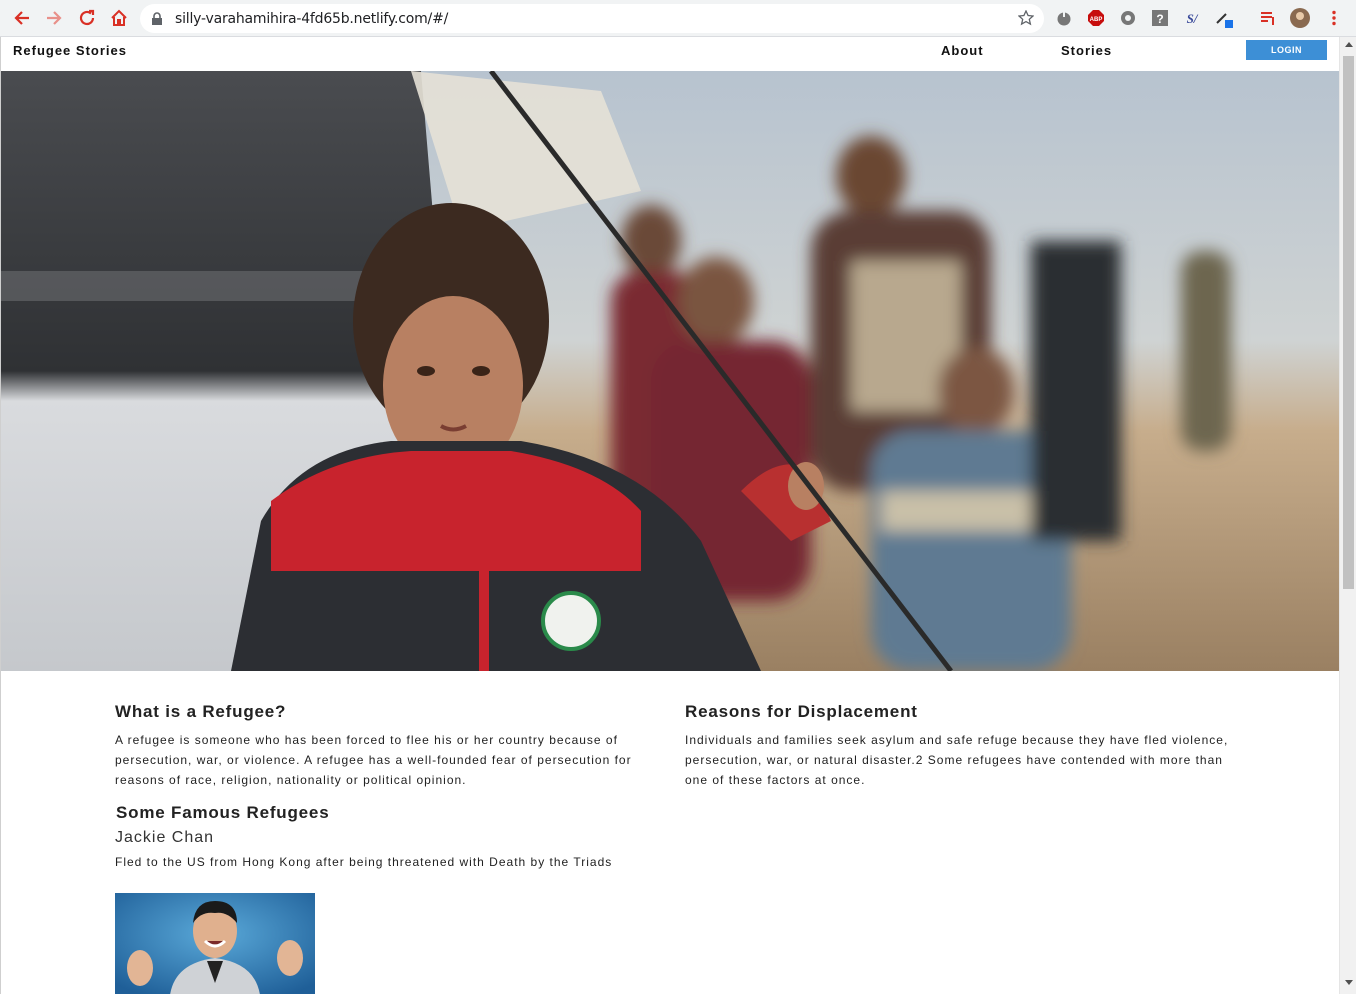  I want to click on scroll-up-arrow-icon, so click(1349, 44).